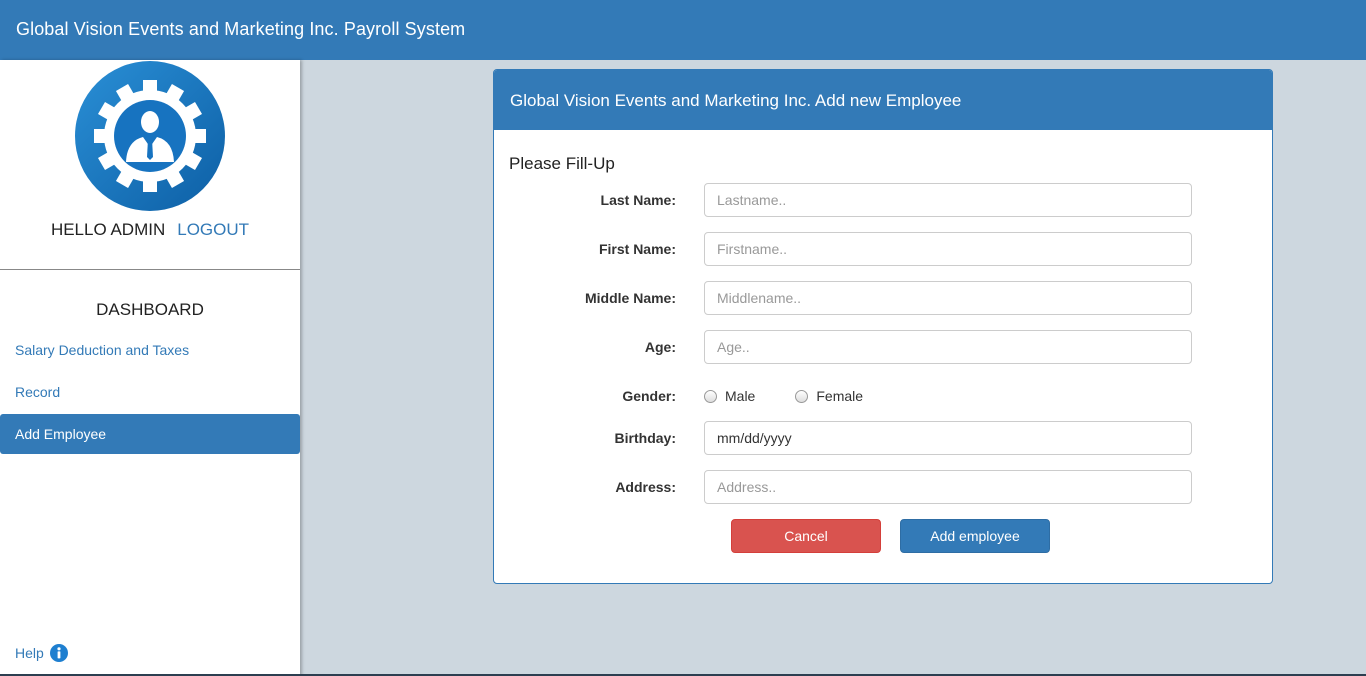  I want to click on age-label: Age:, so click(660, 347).